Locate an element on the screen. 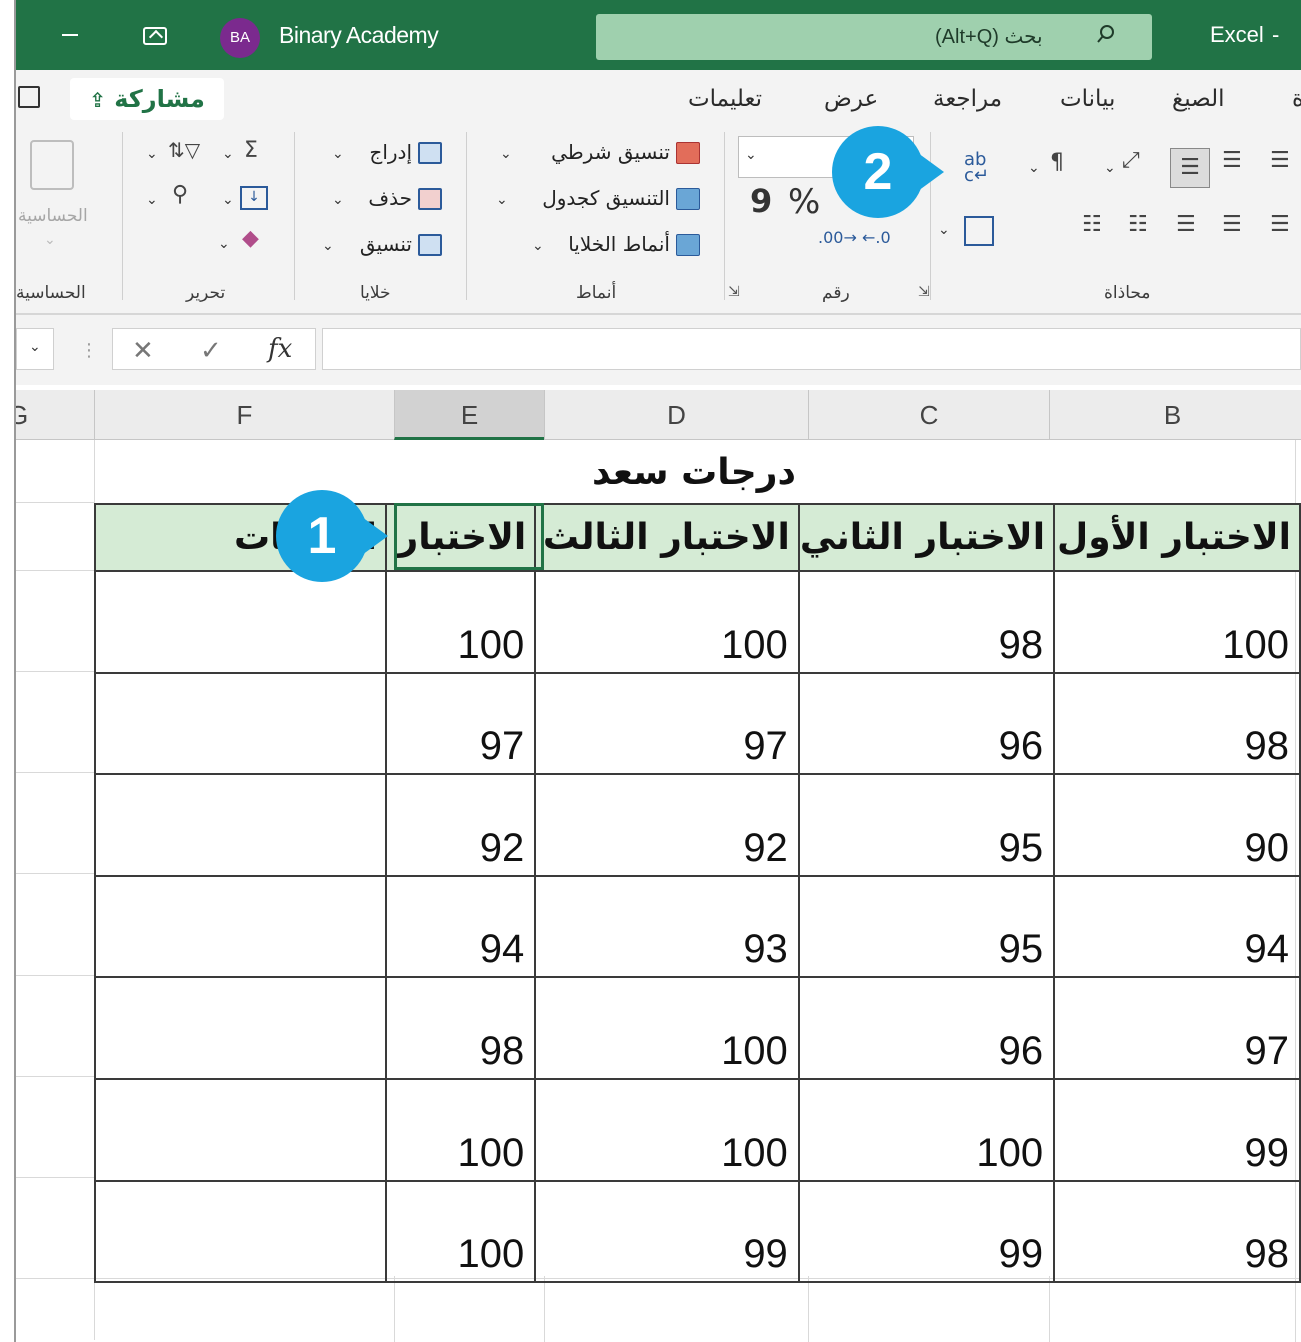  sheet-title-cell: درجات سعد is located at coordinates (694, 473).